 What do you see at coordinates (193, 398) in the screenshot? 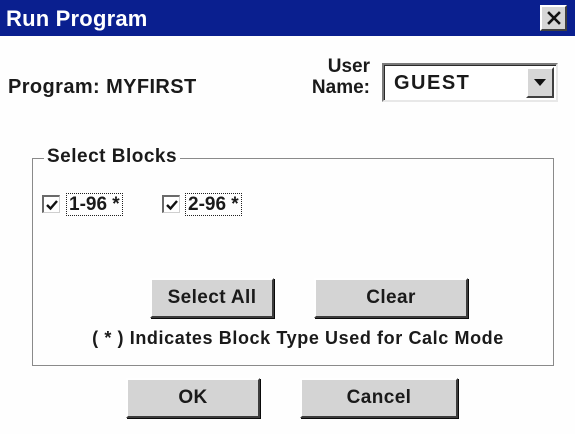
I see `ok-button: OK` at bounding box center [193, 398].